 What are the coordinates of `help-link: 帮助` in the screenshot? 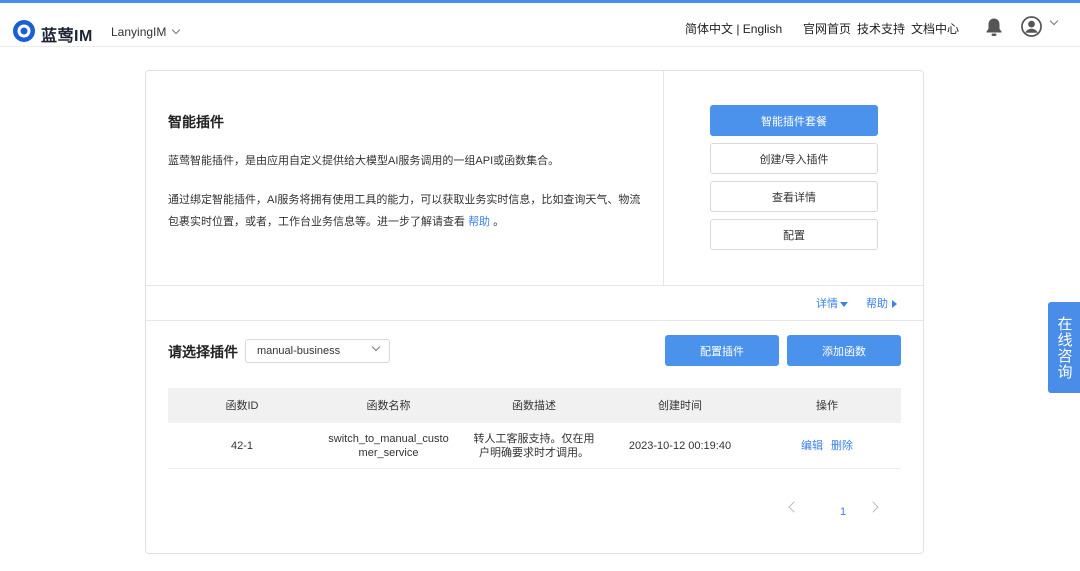 It's located at (479, 222).